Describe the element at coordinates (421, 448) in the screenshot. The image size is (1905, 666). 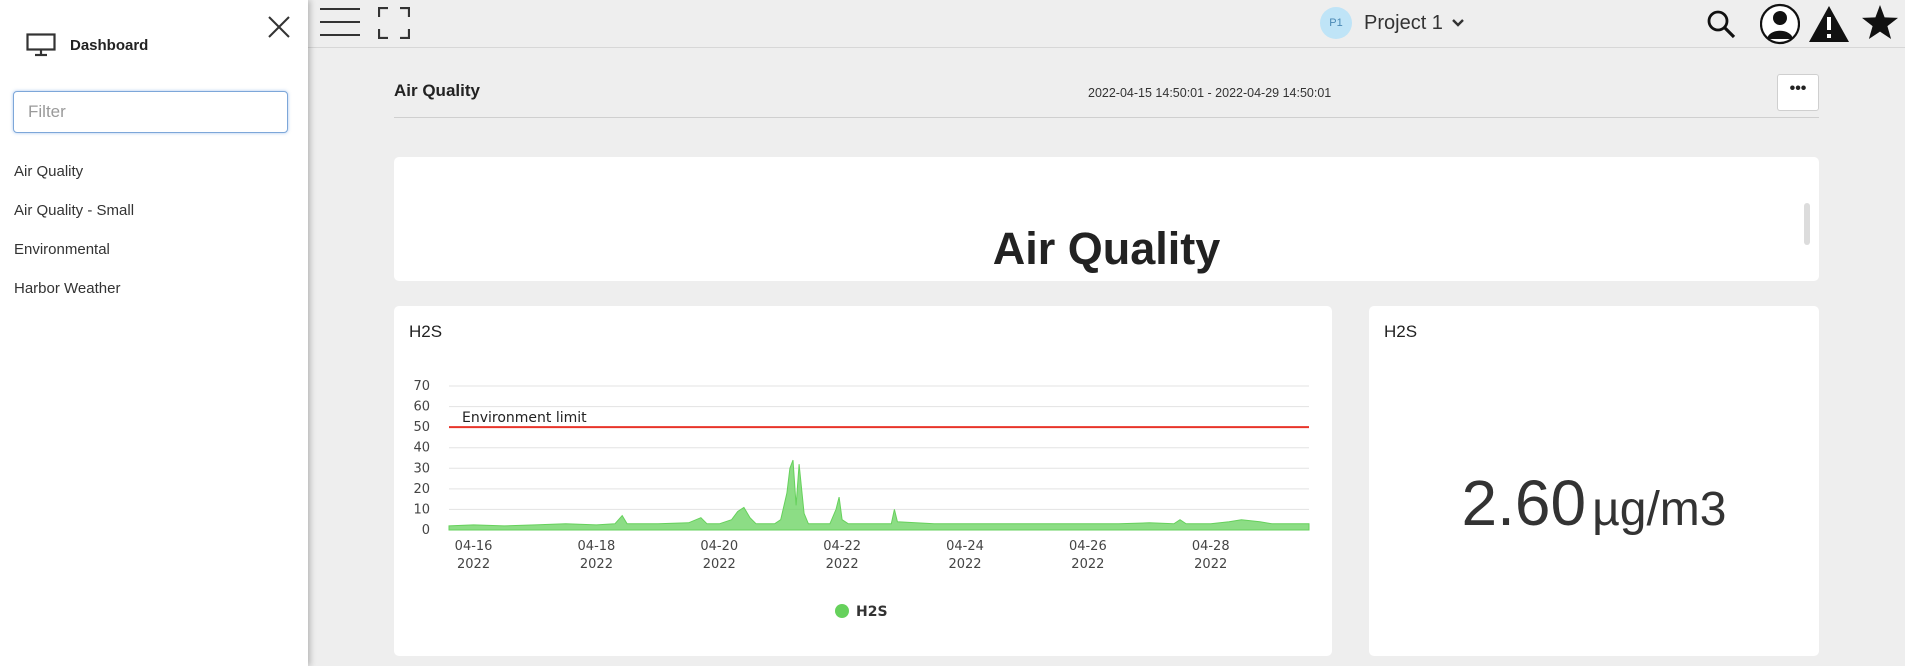
I see `y-tick-label: 40` at that location.